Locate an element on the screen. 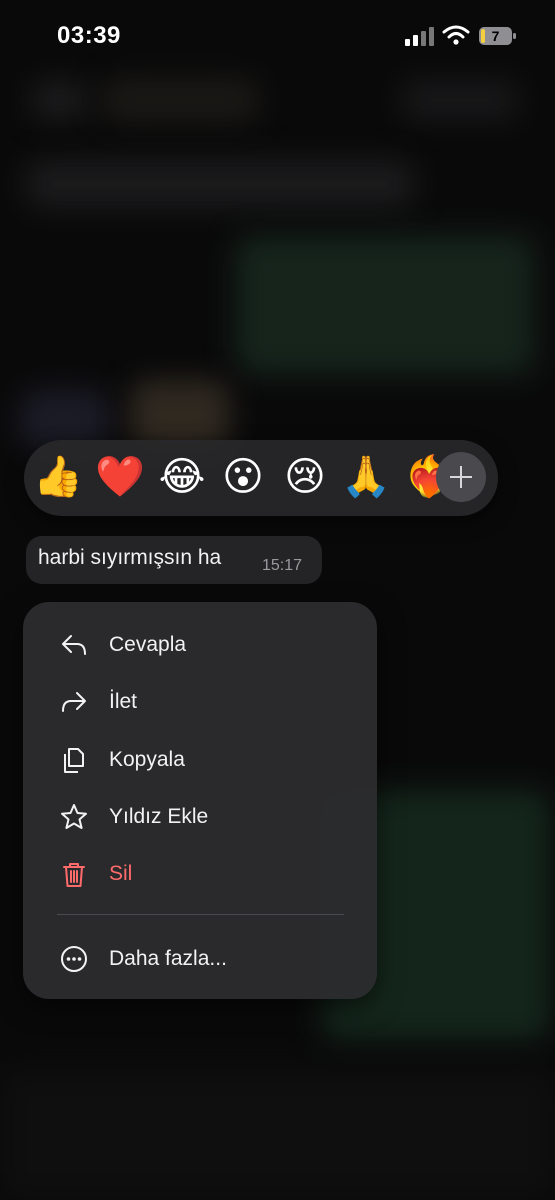 This screenshot has height=1200, width=555. menu-item-forward: İlet is located at coordinates (200, 702).